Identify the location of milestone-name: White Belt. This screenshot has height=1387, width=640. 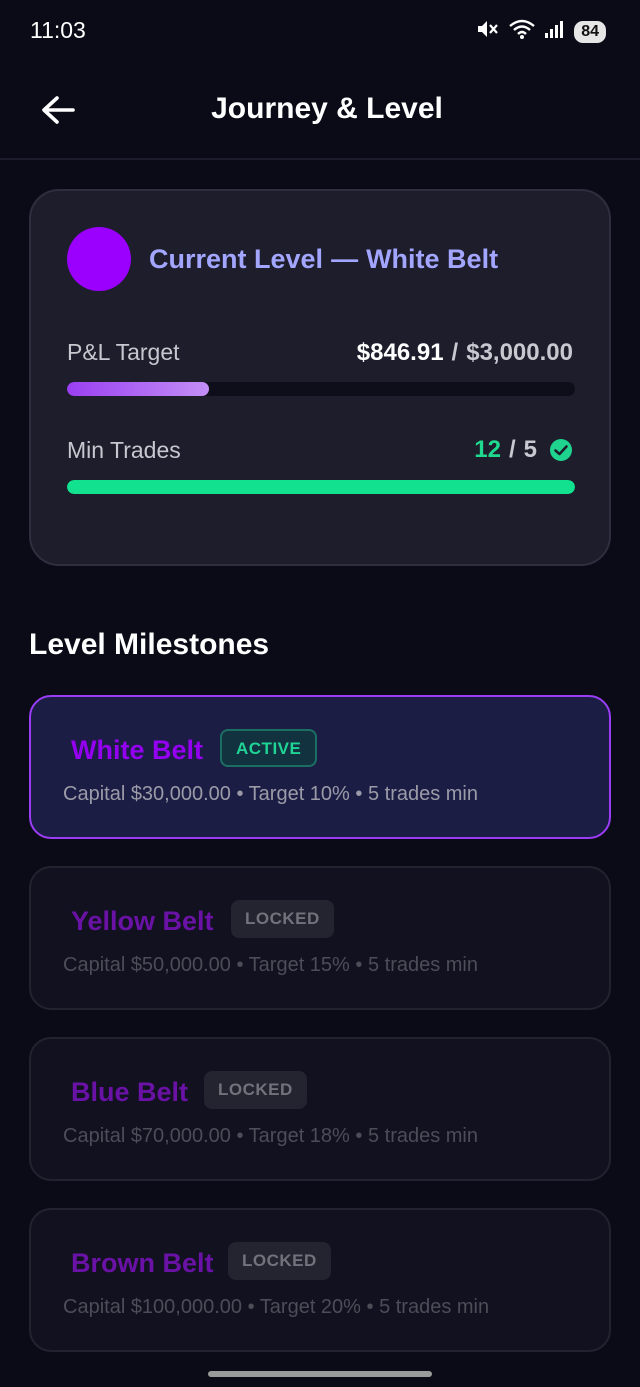
(137, 750).